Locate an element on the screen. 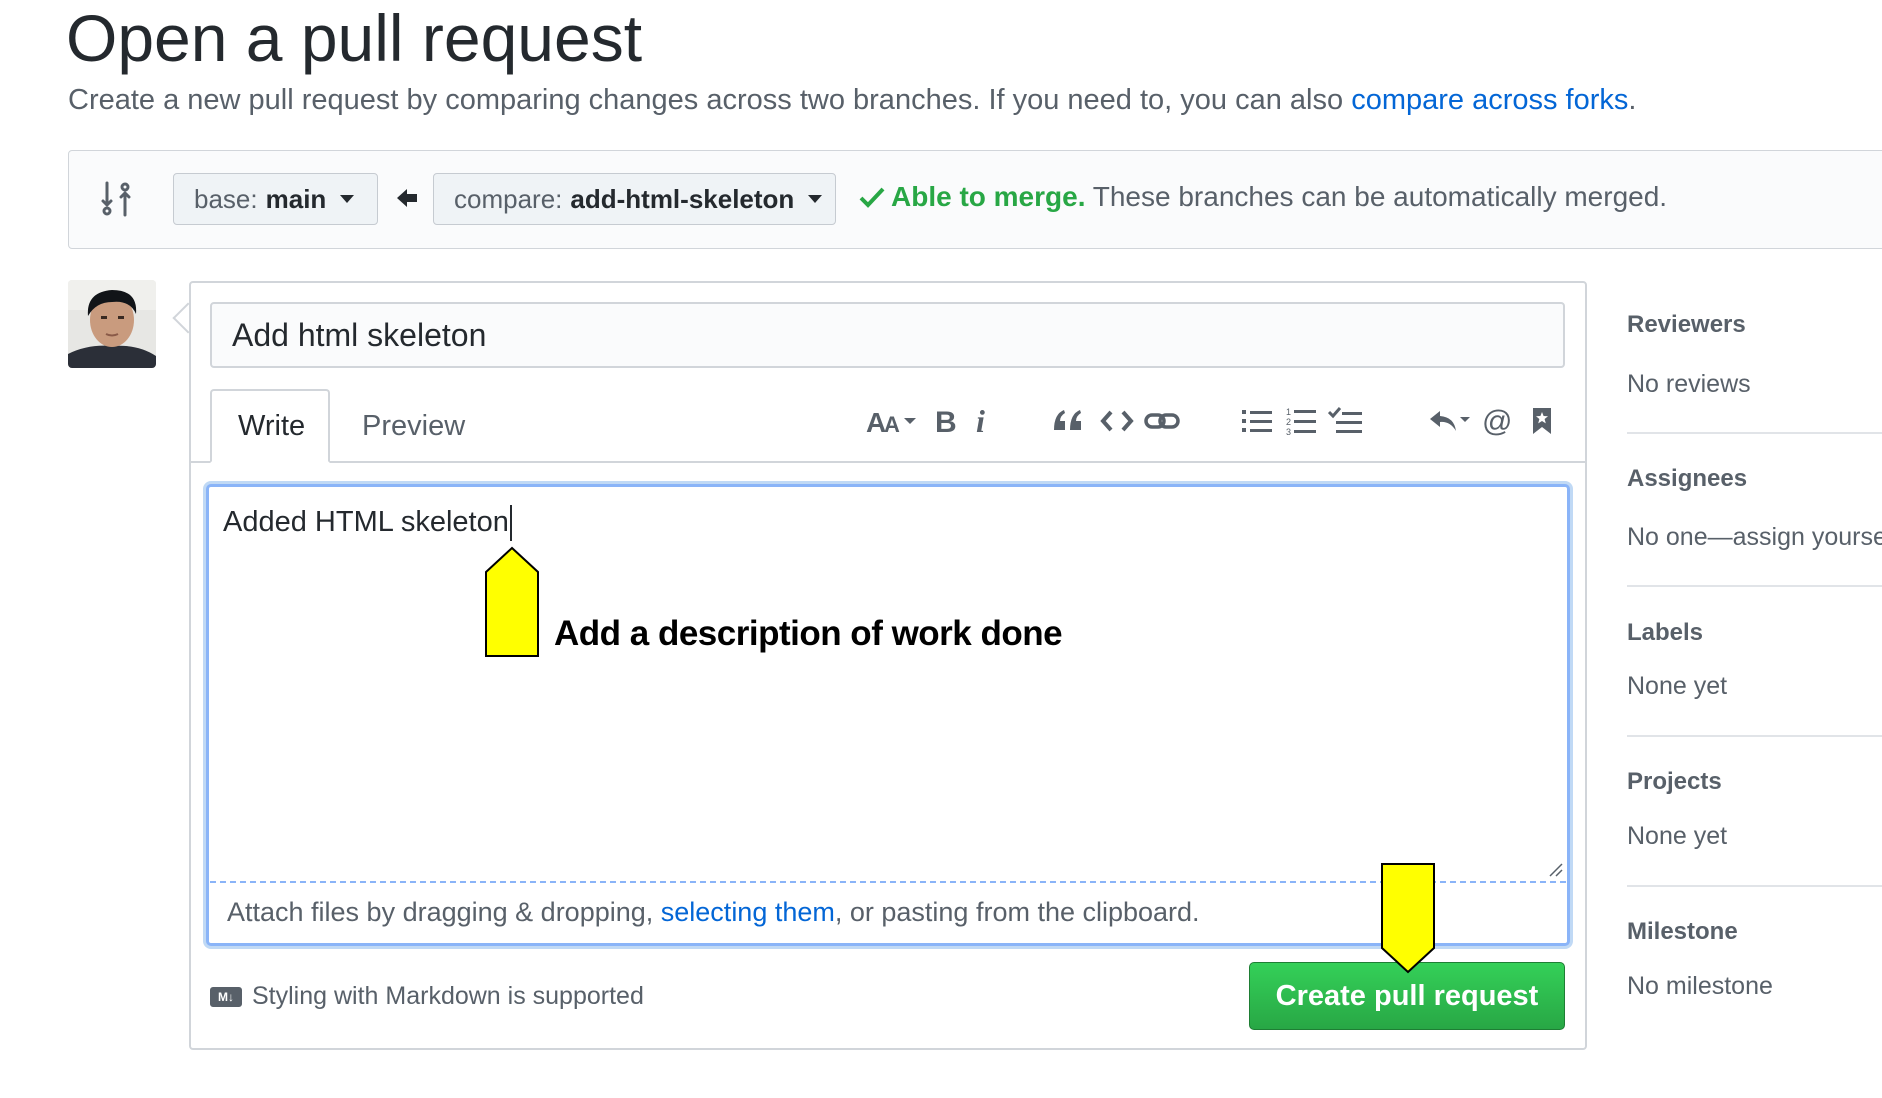  pr-title-input is located at coordinates (887, 335).